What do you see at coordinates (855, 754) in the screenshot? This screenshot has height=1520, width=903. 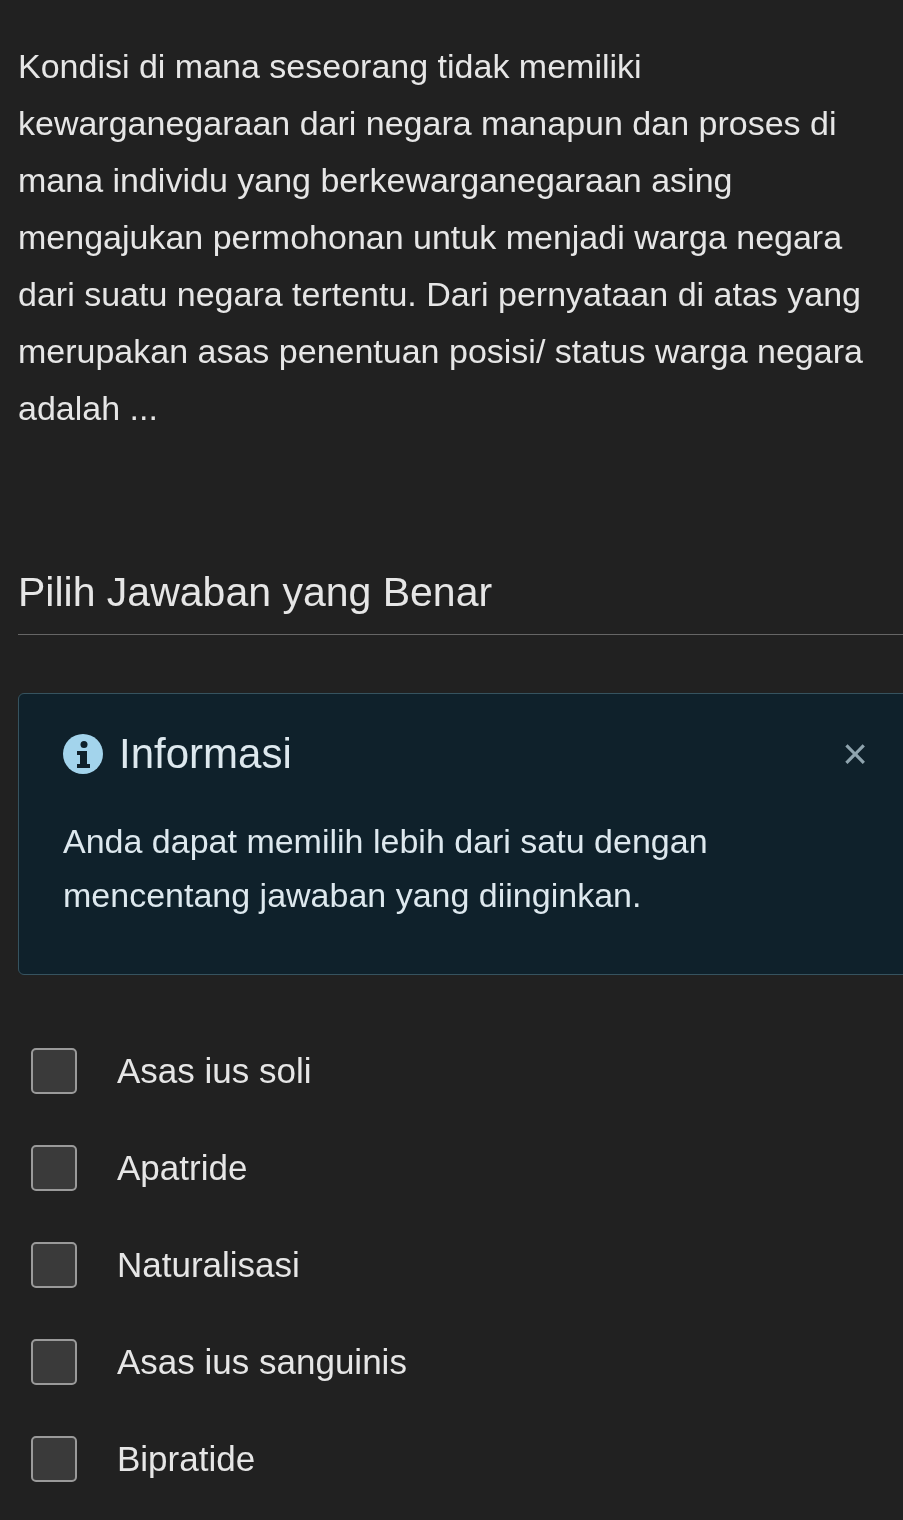 I see `close-button: ×` at bounding box center [855, 754].